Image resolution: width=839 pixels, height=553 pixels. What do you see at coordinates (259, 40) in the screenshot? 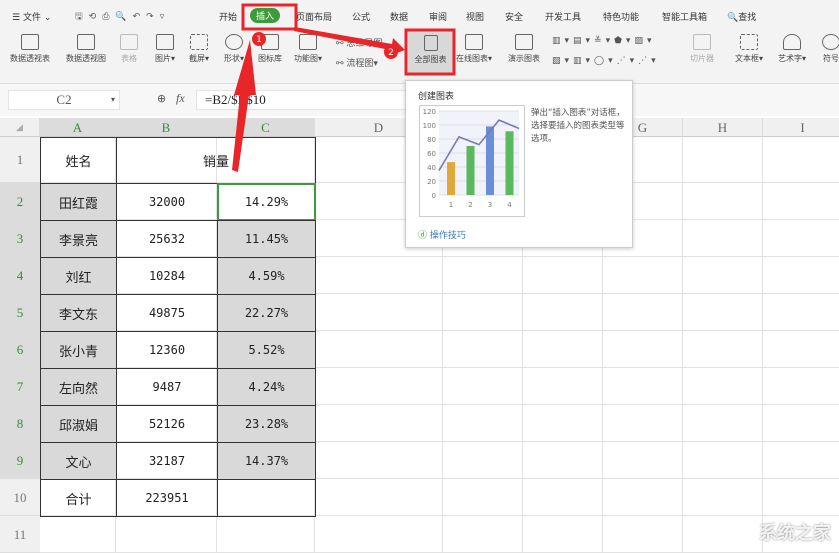
I see `step-1-label: 1` at bounding box center [259, 40].